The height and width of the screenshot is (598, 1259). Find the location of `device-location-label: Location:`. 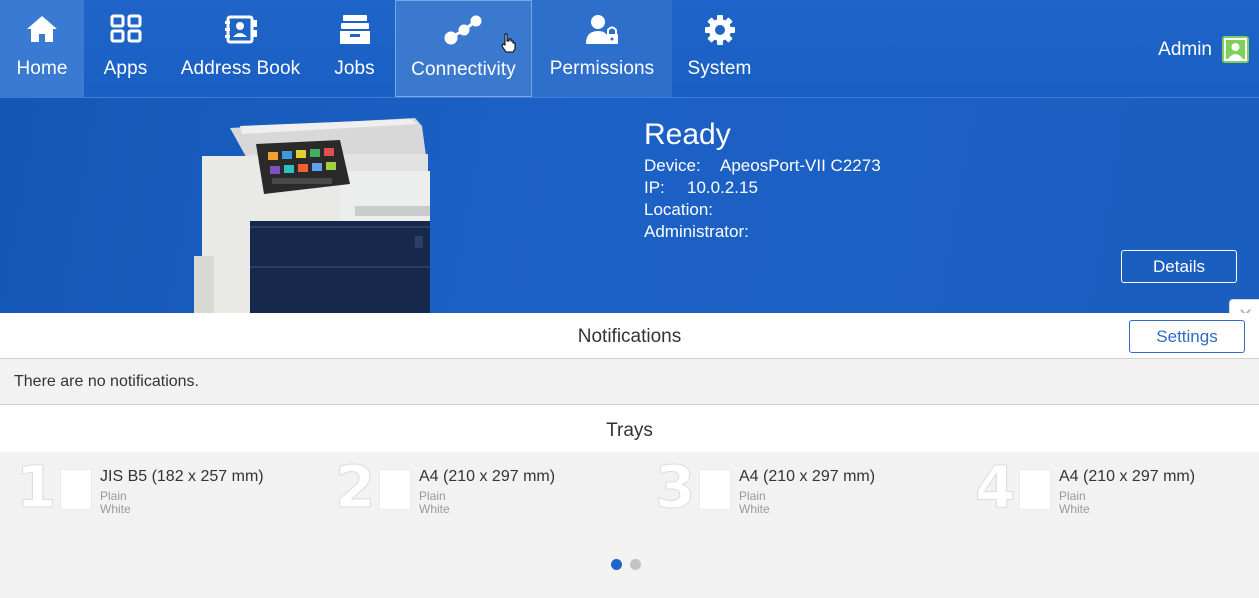

device-location-label: Location: is located at coordinates (678, 209).